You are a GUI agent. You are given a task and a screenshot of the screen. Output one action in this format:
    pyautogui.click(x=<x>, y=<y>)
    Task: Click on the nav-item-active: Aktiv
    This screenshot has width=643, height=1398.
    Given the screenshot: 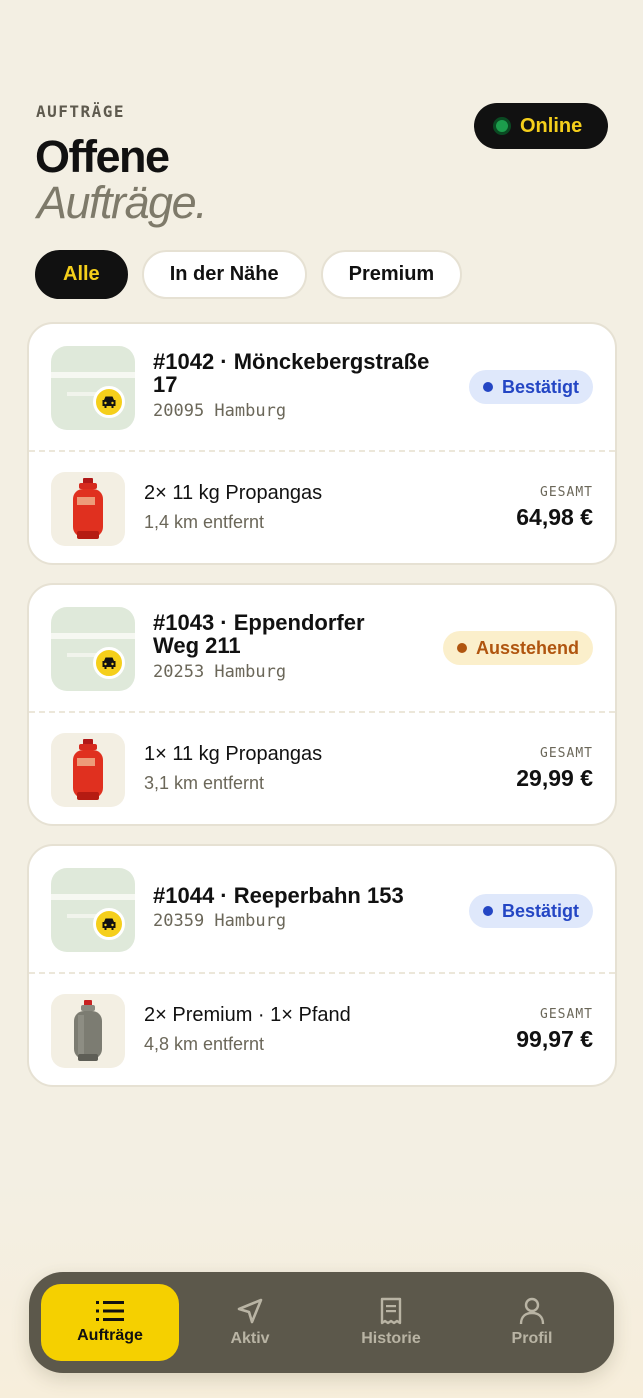 What is the action you would take?
    pyautogui.click(x=250, y=1322)
    